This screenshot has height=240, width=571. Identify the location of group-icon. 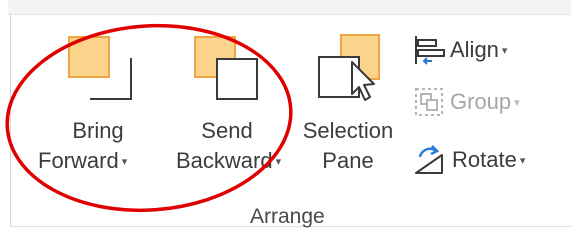
(429, 102).